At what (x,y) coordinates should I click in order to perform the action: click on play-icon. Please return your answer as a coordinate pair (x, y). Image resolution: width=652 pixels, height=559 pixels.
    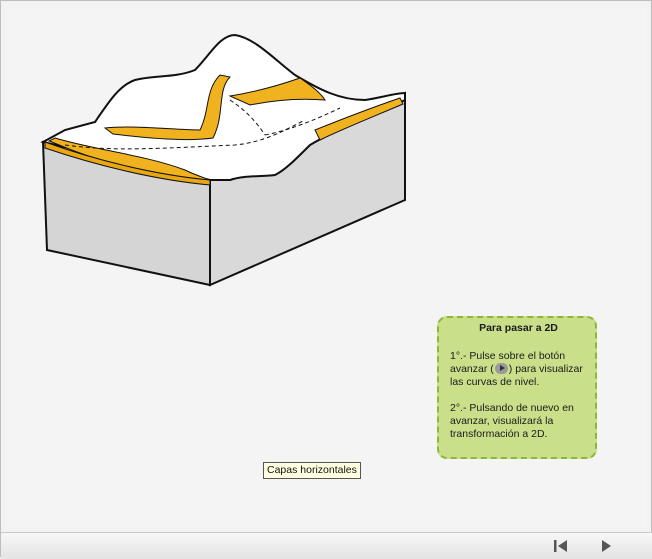
    Looking at the image, I should click on (501, 368).